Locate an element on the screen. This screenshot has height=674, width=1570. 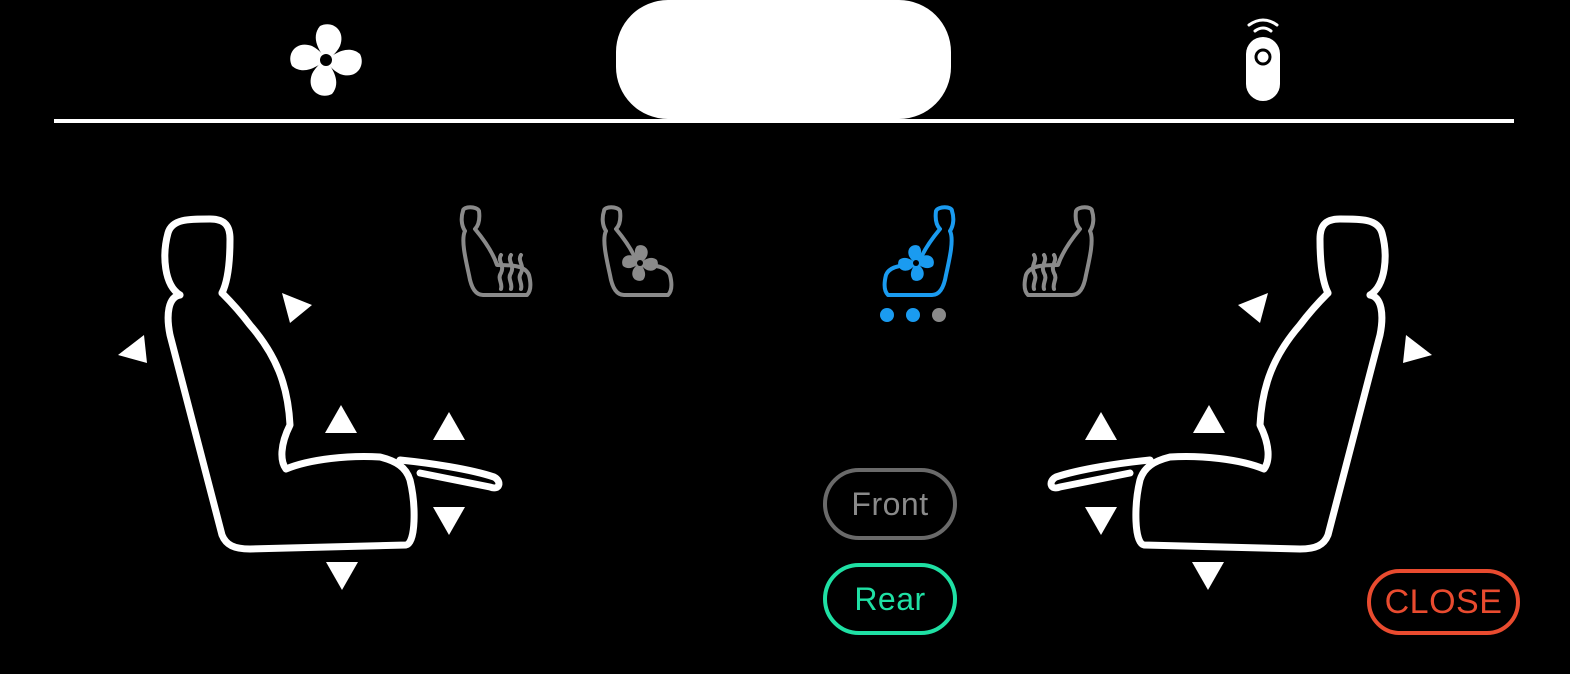
heat-wave is located at coordinates (501, 272).